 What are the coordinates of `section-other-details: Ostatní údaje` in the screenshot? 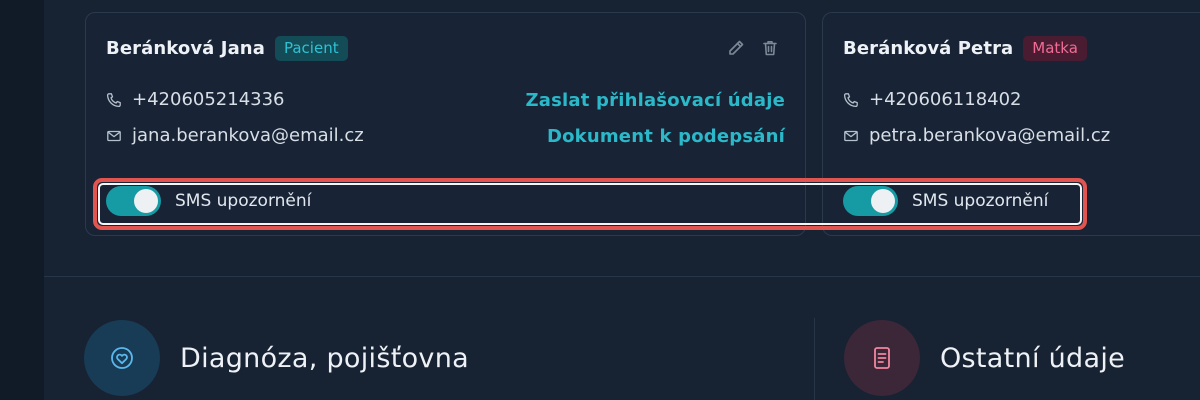 It's located at (984, 358).